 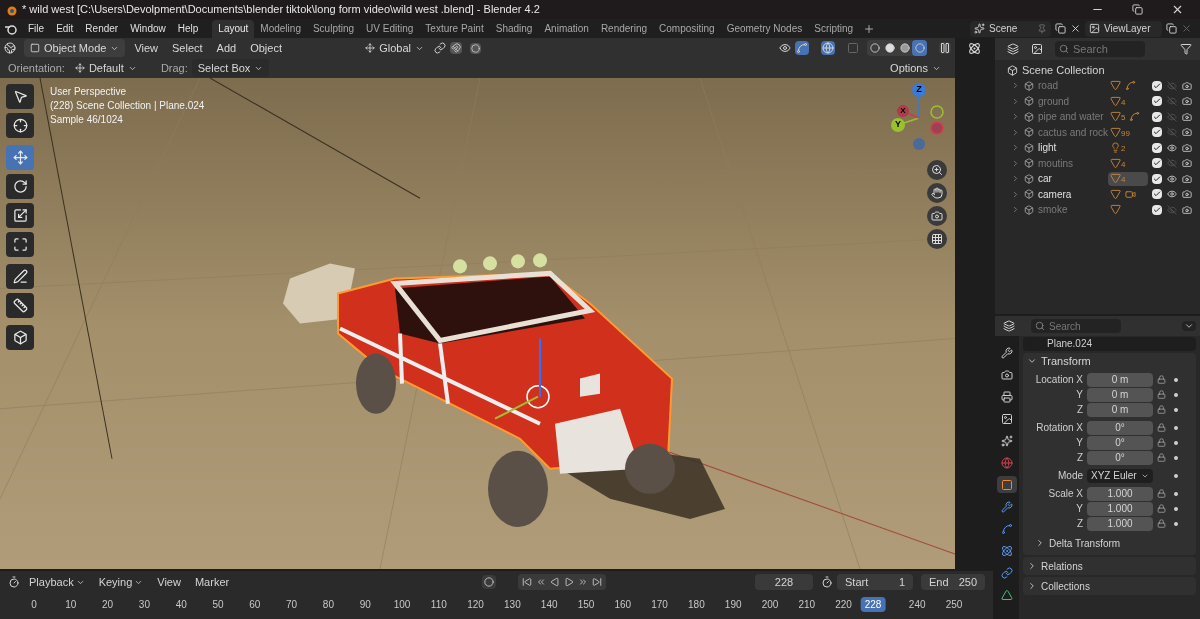 What do you see at coordinates (764, 28) in the screenshot?
I see `workspace-tab: Geometry Nodes` at bounding box center [764, 28].